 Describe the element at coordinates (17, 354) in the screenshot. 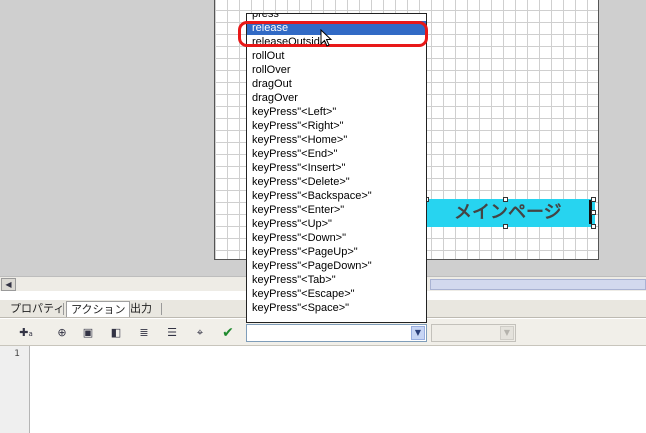

I see `line-number: 1` at that location.